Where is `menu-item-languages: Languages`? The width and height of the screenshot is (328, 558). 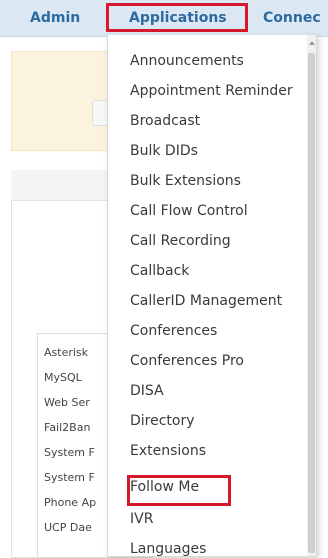 menu-item-languages: Languages is located at coordinates (168, 548).